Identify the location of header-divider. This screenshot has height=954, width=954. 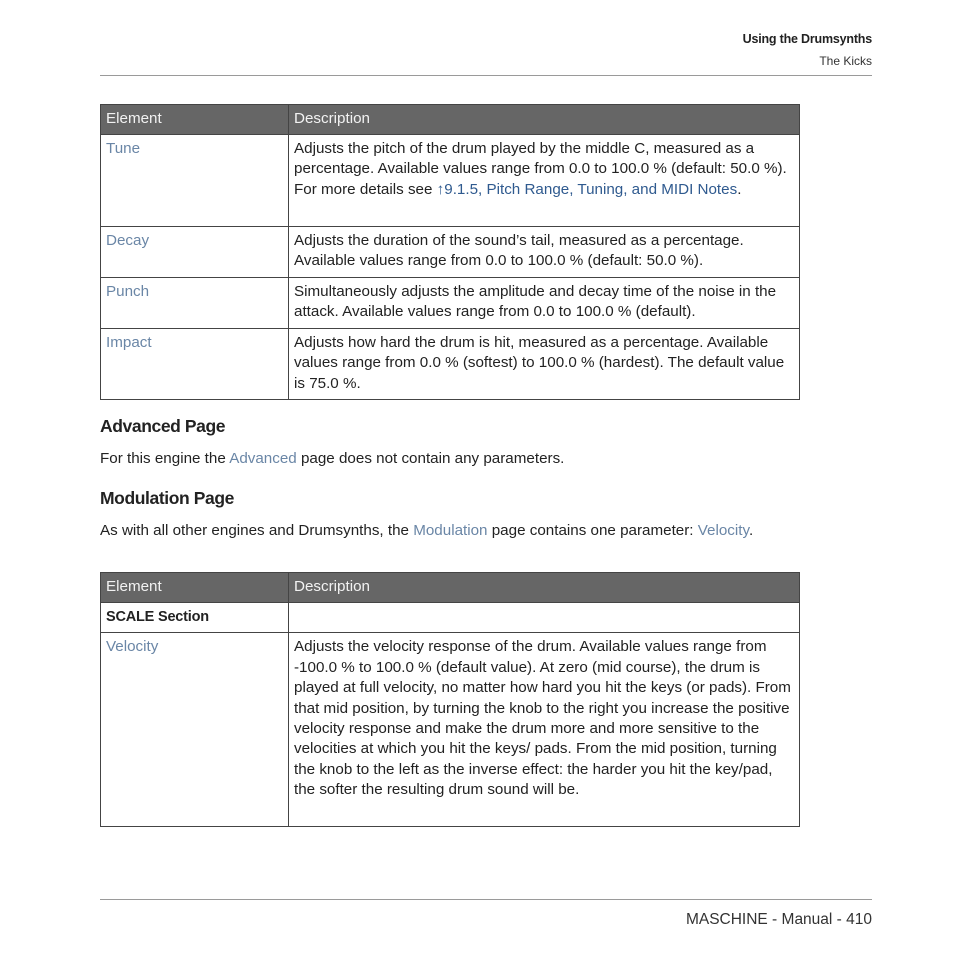
(486, 75).